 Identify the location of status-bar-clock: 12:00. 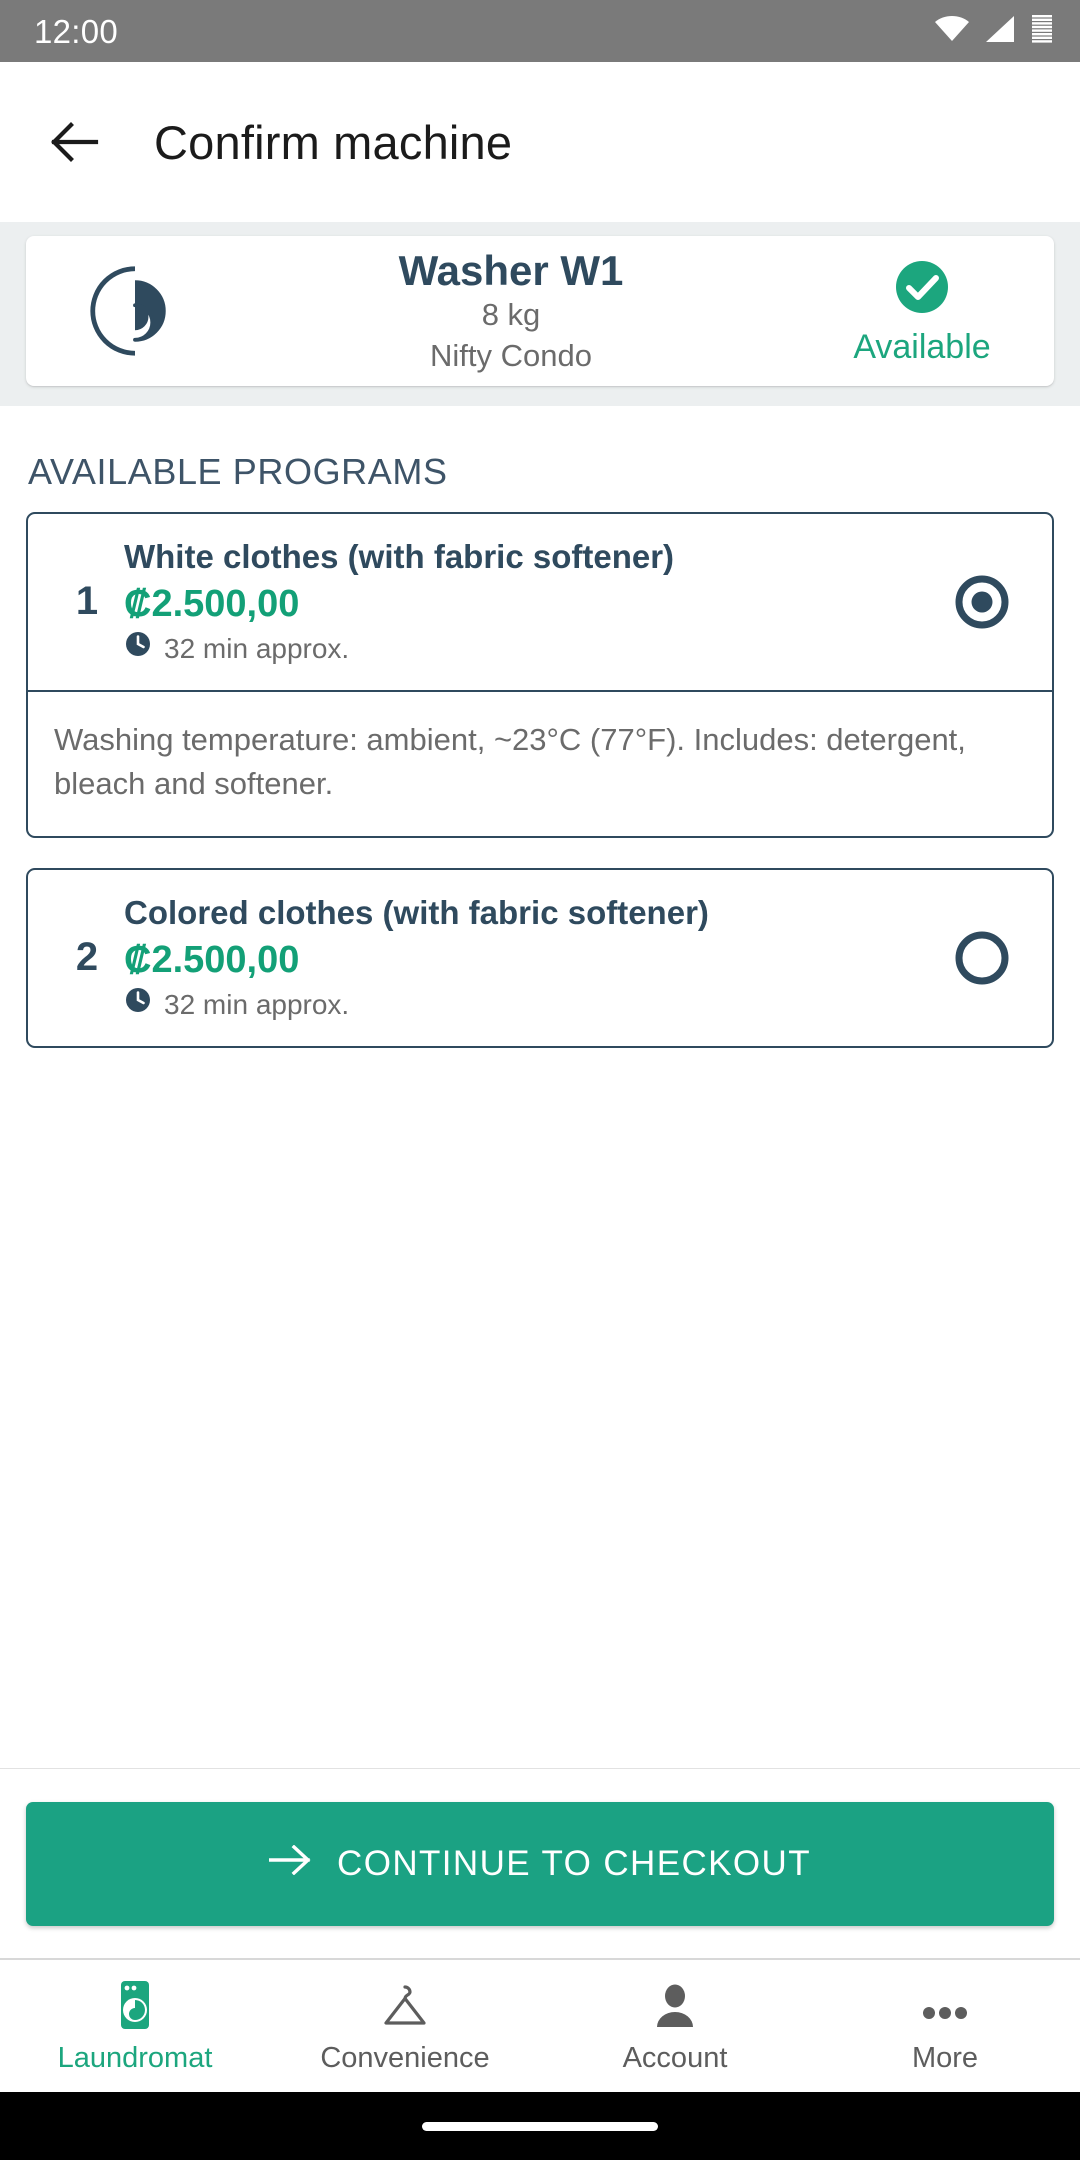
(76, 31).